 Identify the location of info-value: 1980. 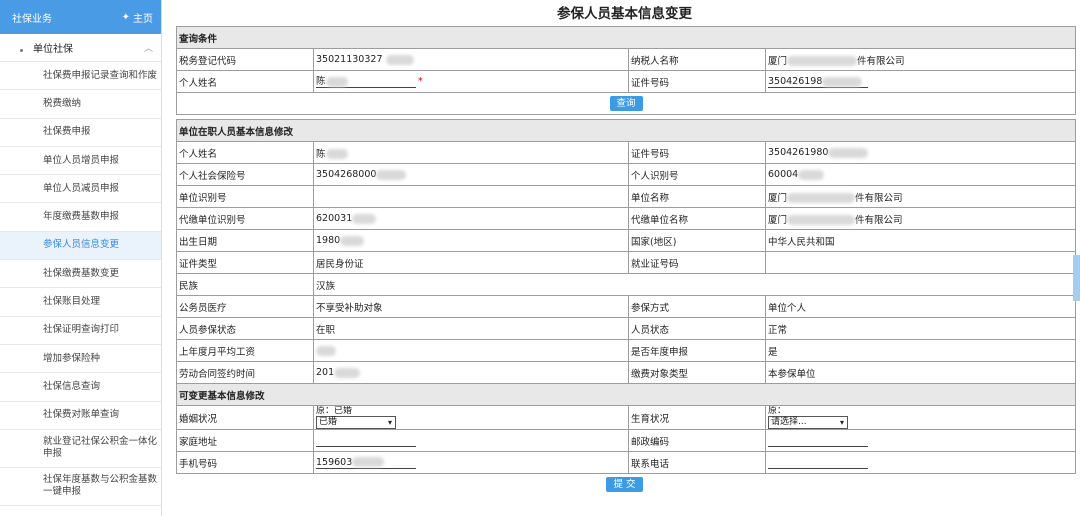
(471, 240).